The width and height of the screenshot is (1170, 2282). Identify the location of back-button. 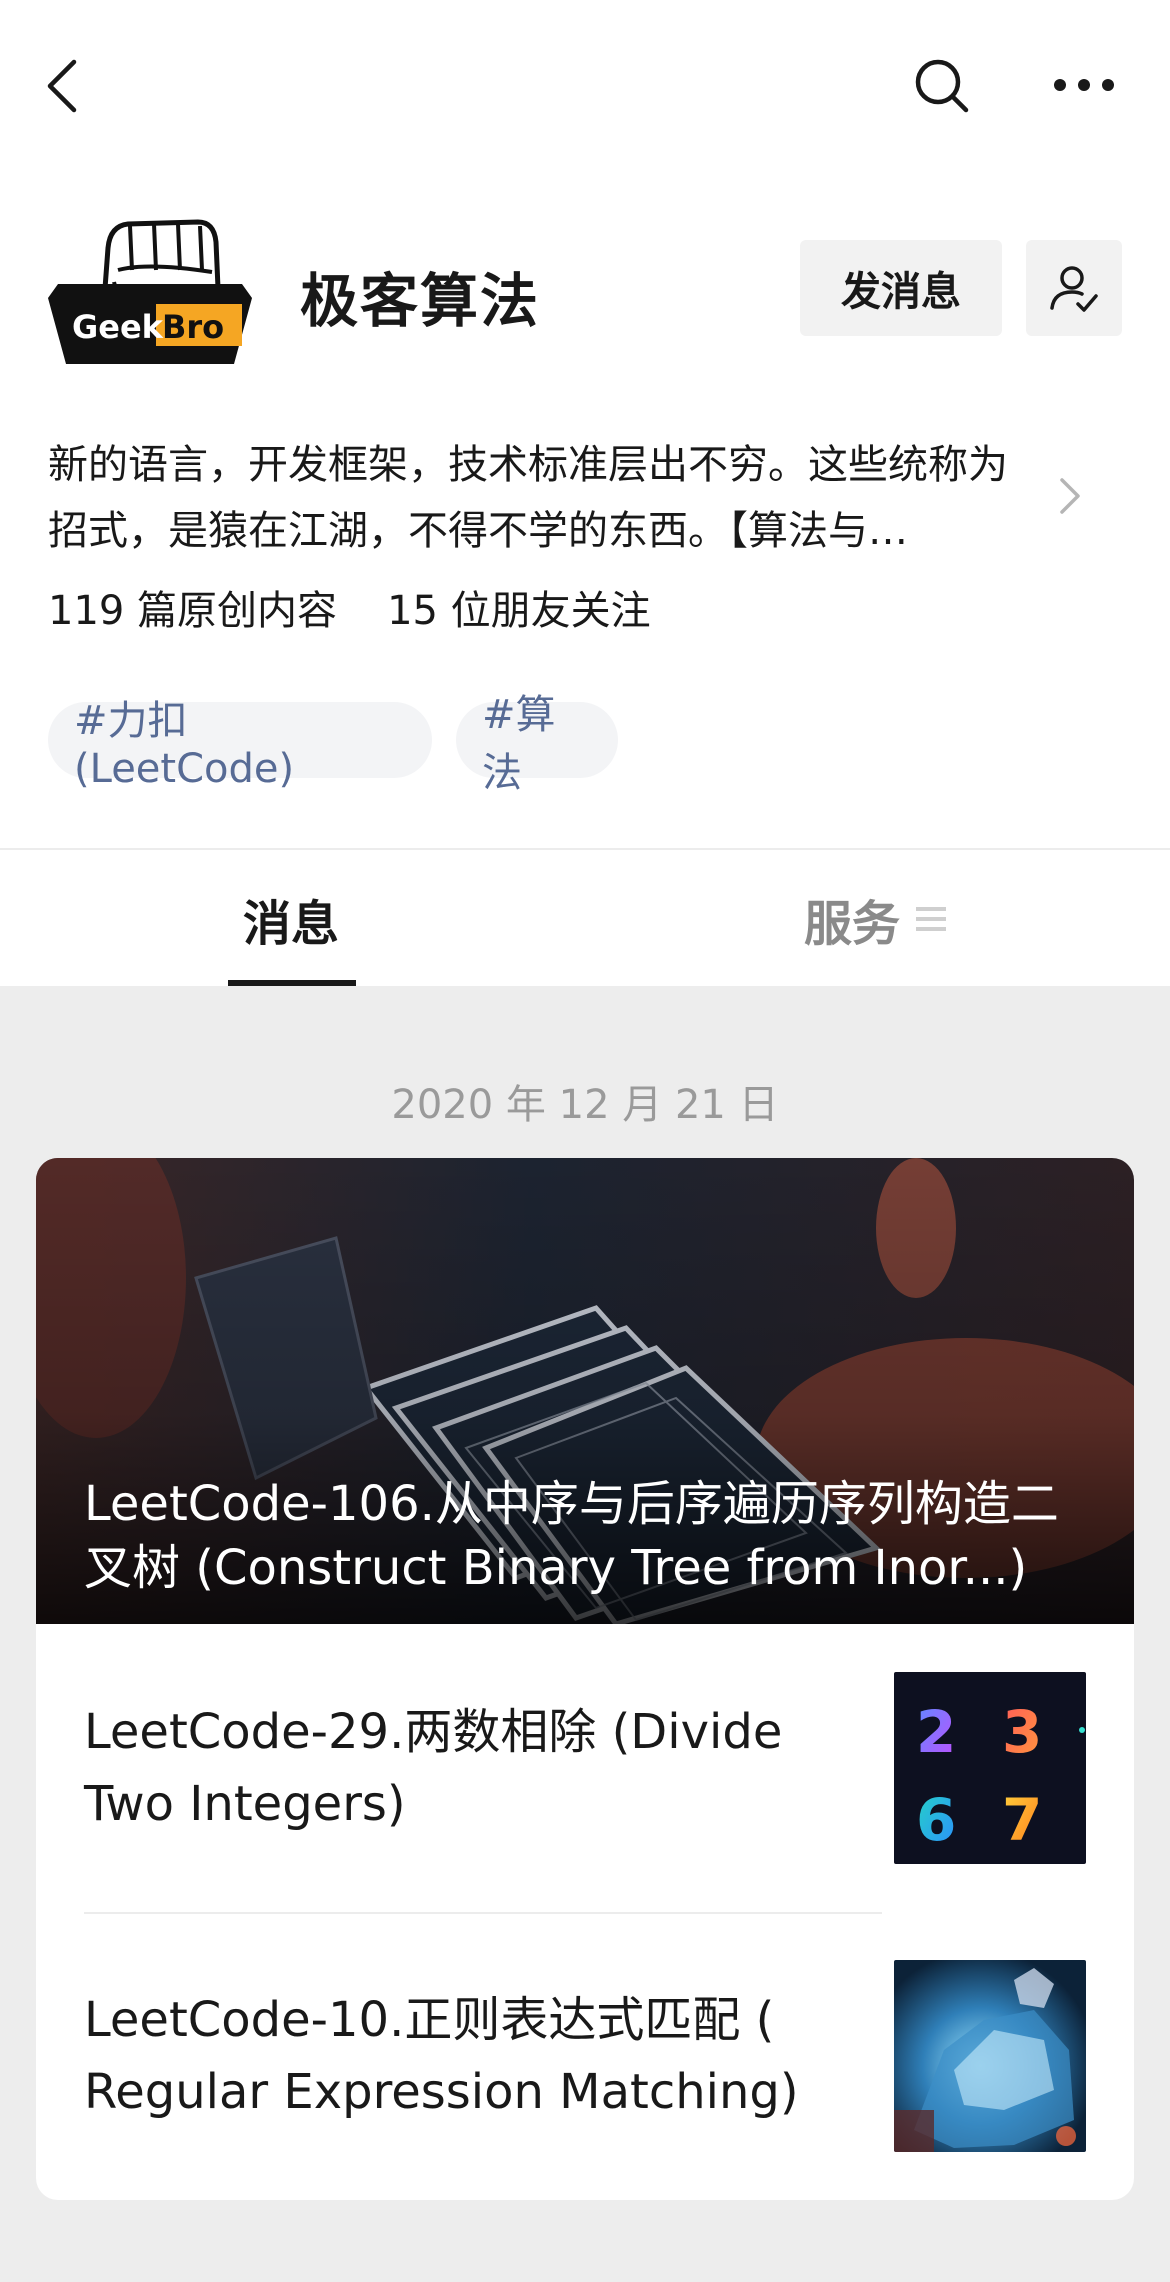
(64, 86).